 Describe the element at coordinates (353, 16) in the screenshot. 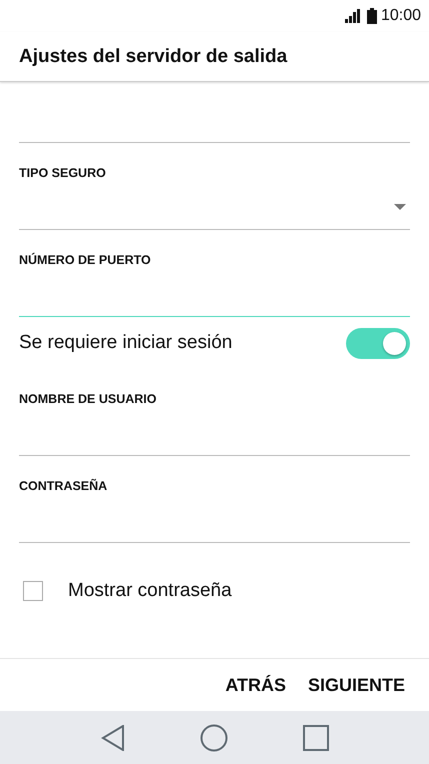

I see `signal-icon` at that location.